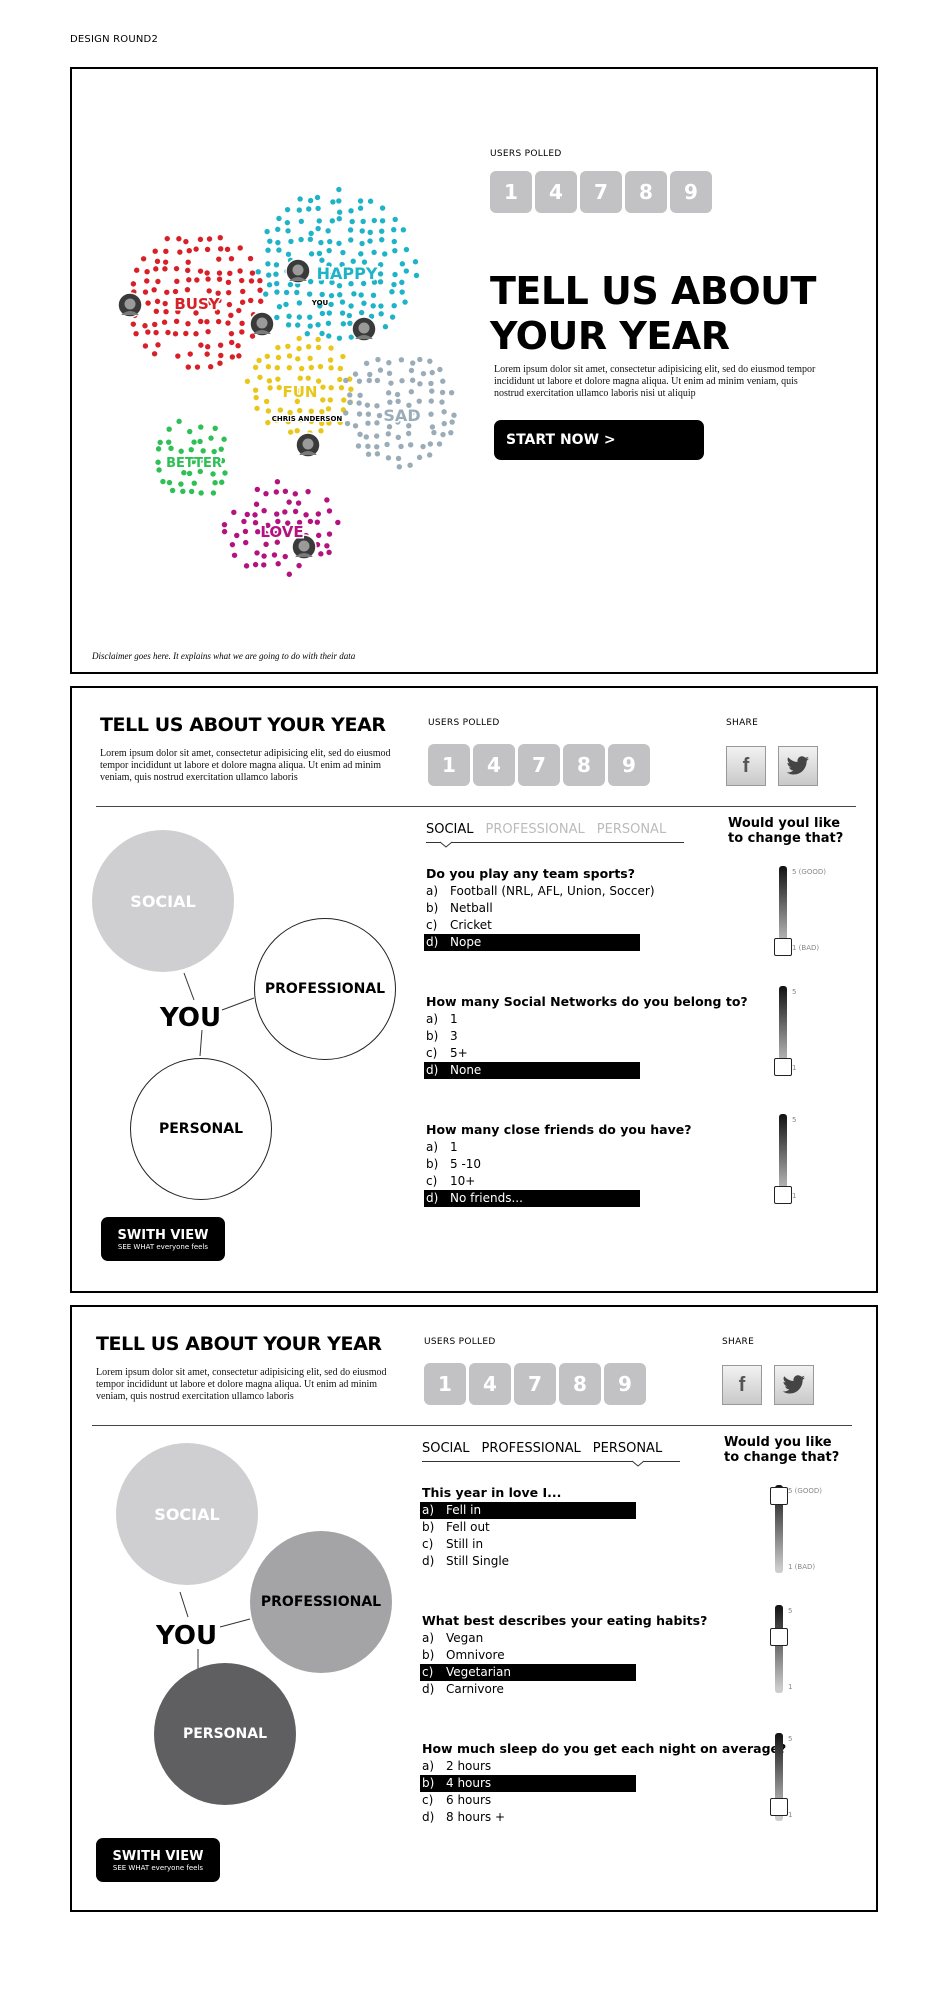 The image size is (948, 2000). I want to click on answer-option: c) 10+, so click(532, 1181).